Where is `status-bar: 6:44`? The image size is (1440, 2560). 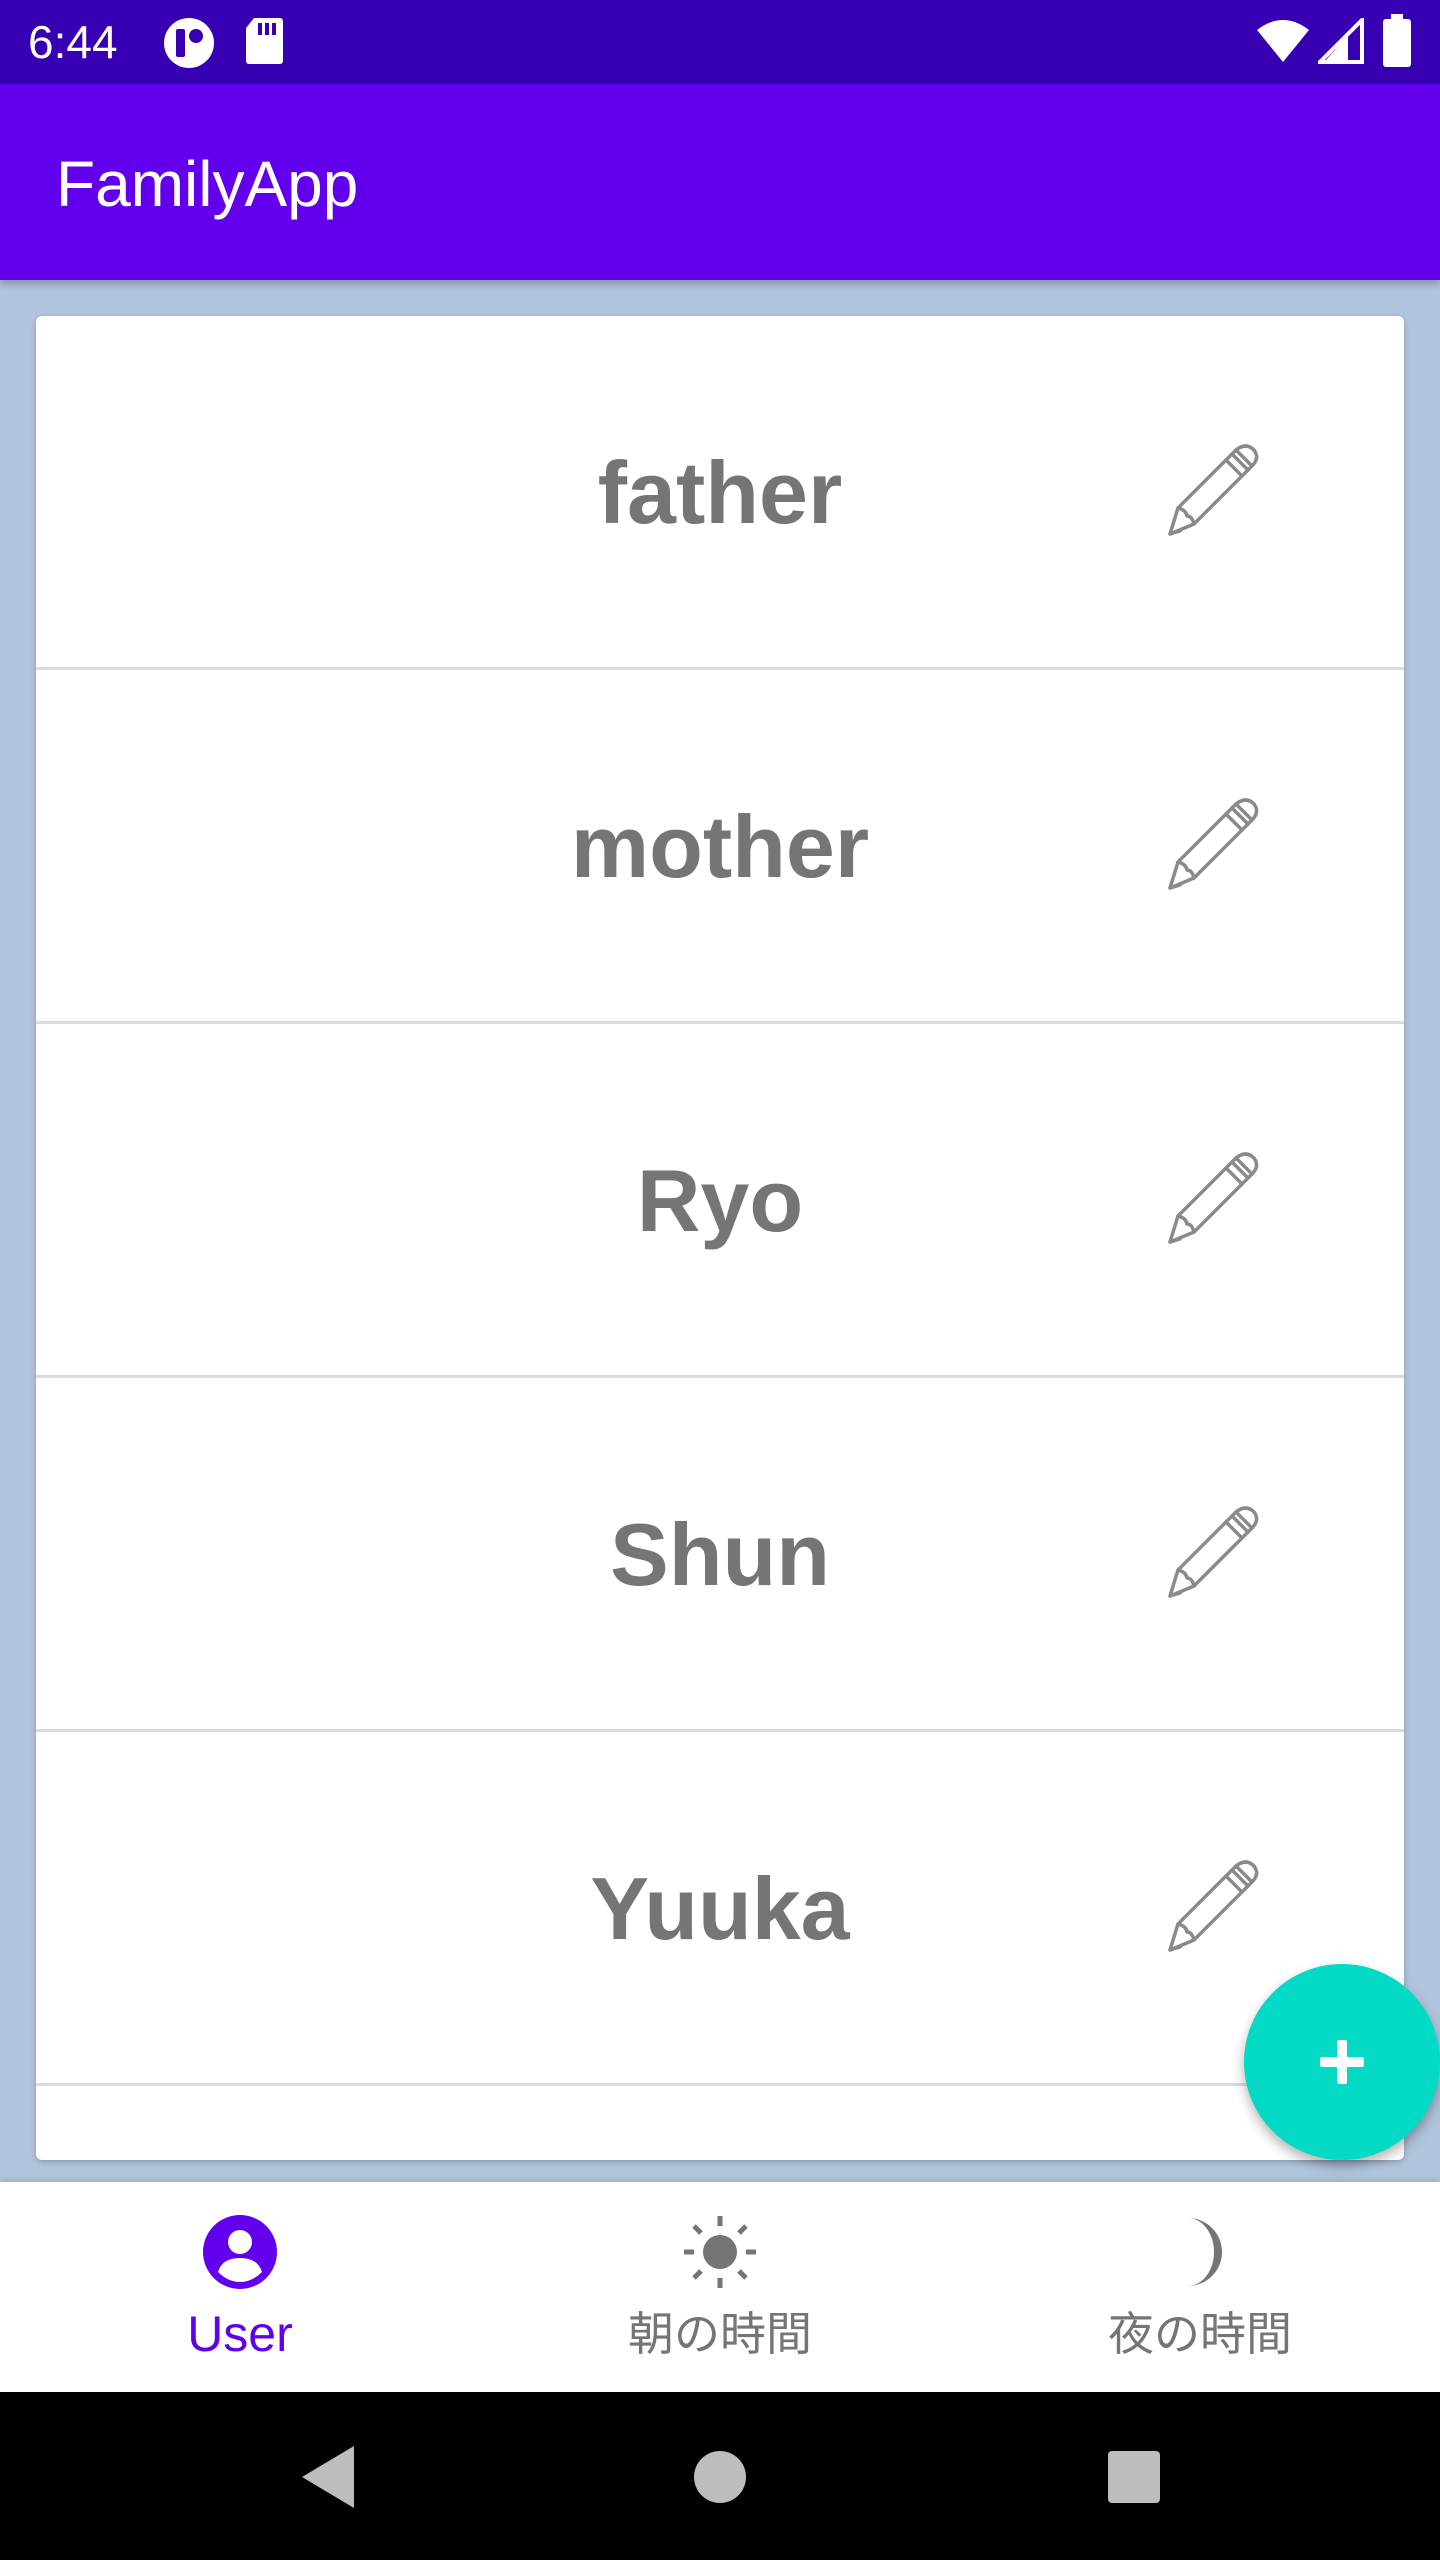
status-bar: 6:44 is located at coordinates (720, 42).